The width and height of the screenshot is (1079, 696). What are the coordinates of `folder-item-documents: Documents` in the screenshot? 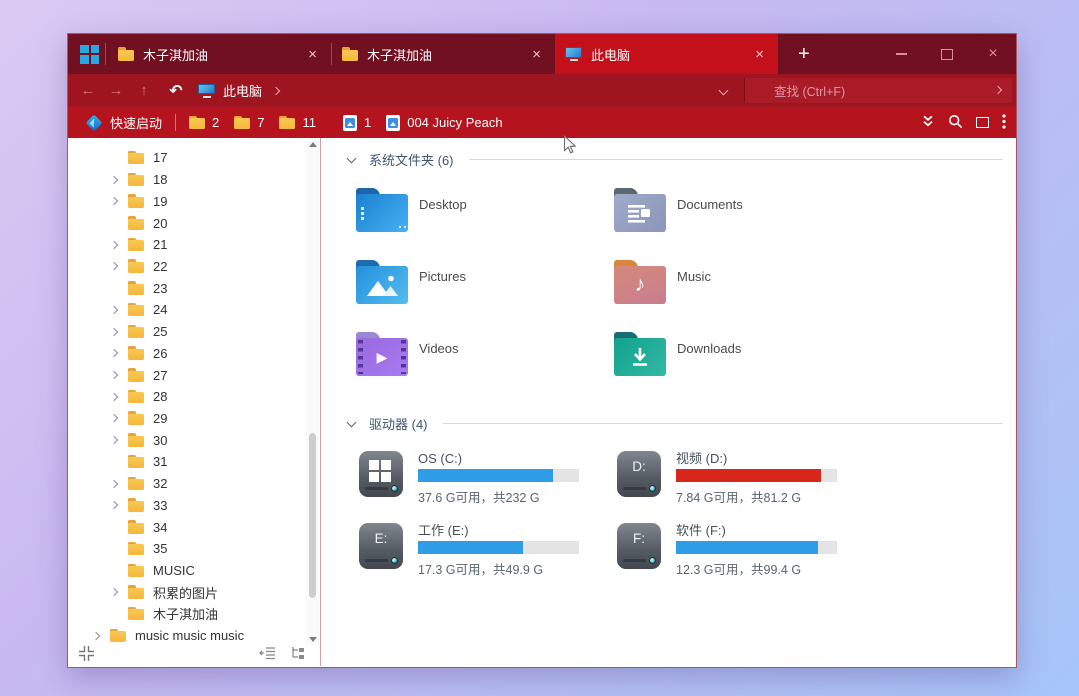 It's located at (678, 210).